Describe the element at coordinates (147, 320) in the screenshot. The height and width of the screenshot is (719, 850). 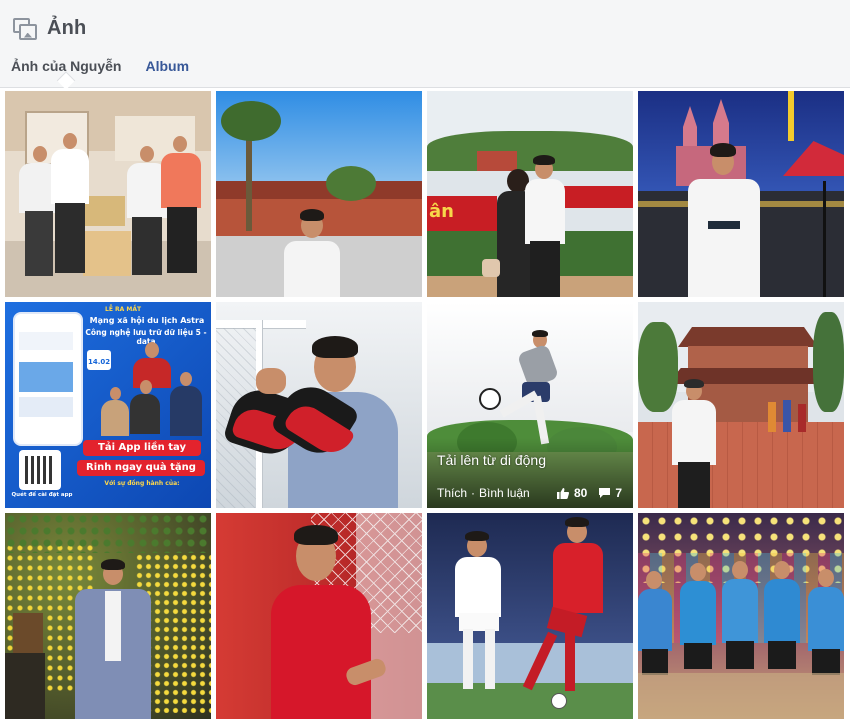
I see `ad-headline-1: Mạng xã hội du lịch Astra` at that location.